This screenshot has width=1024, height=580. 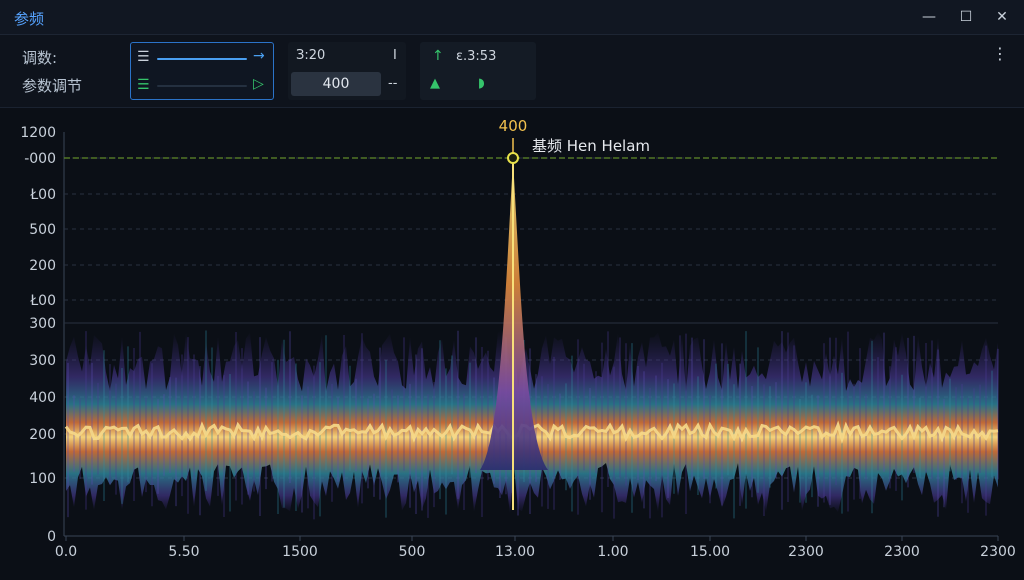 What do you see at coordinates (1000, 53) in the screenshot?
I see `more-vertical-icon: ⋮` at bounding box center [1000, 53].